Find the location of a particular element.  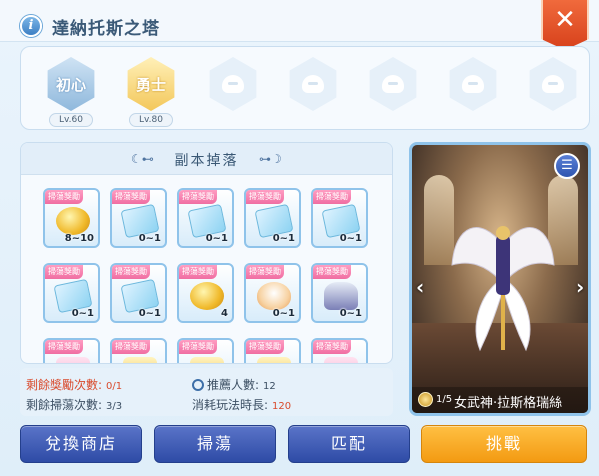

remaining-sweeps: 剩餘掃蕩次數: 3/3 is located at coordinates (74, 405).